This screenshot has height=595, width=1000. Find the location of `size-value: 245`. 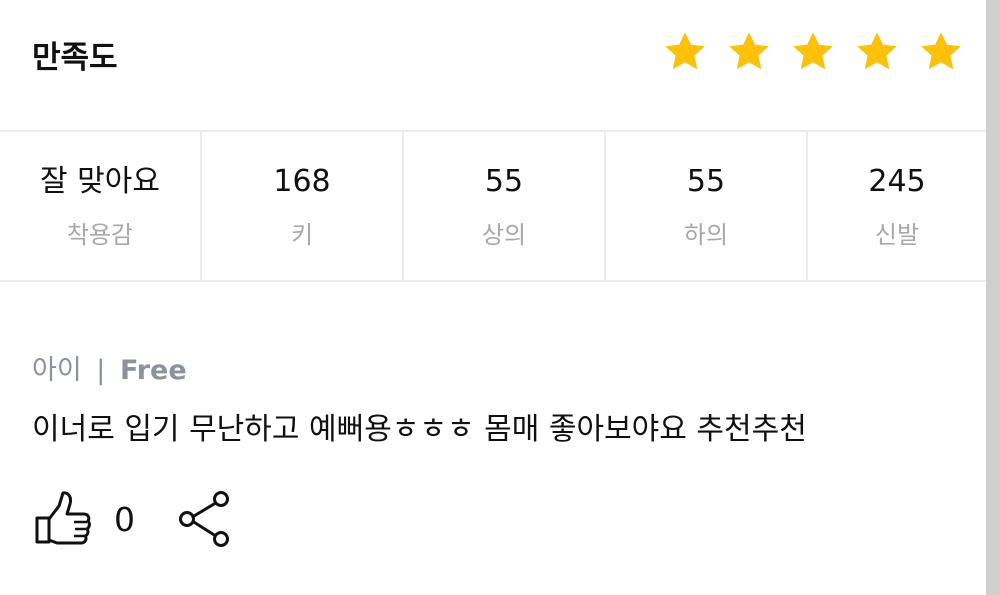

size-value: 245 is located at coordinates (897, 181).